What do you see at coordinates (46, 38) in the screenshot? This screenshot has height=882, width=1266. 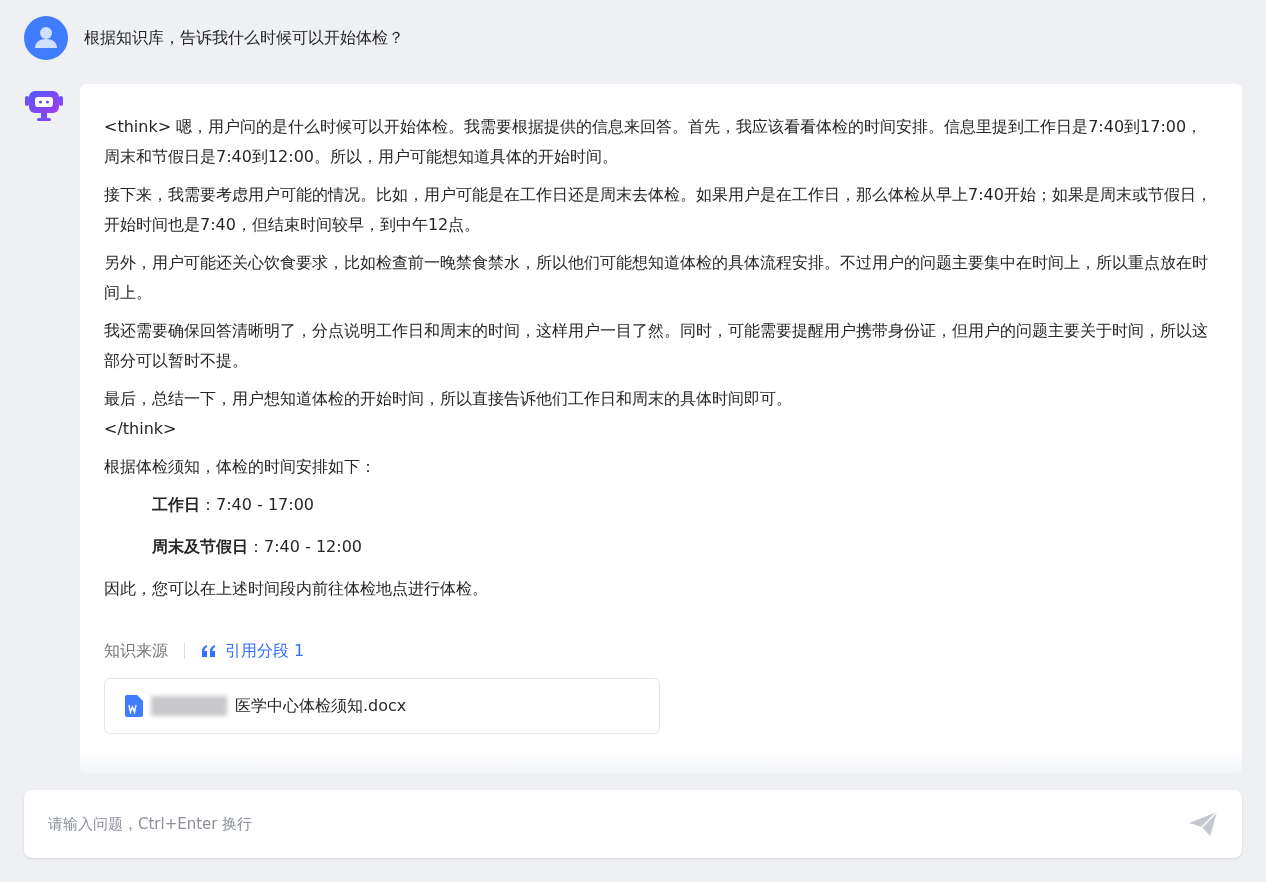 I see `user-avatar-icon` at bounding box center [46, 38].